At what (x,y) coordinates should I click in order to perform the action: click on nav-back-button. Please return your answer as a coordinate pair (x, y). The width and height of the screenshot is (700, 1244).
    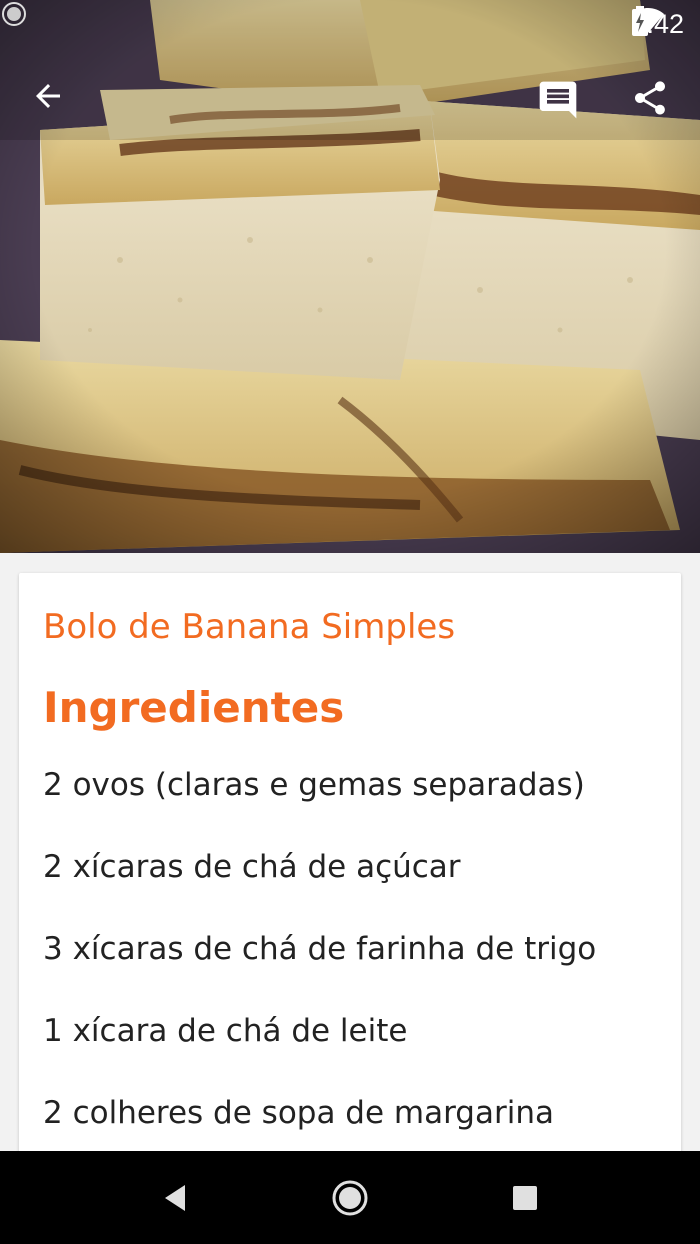
    Looking at the image, I should click on (175, 1198).